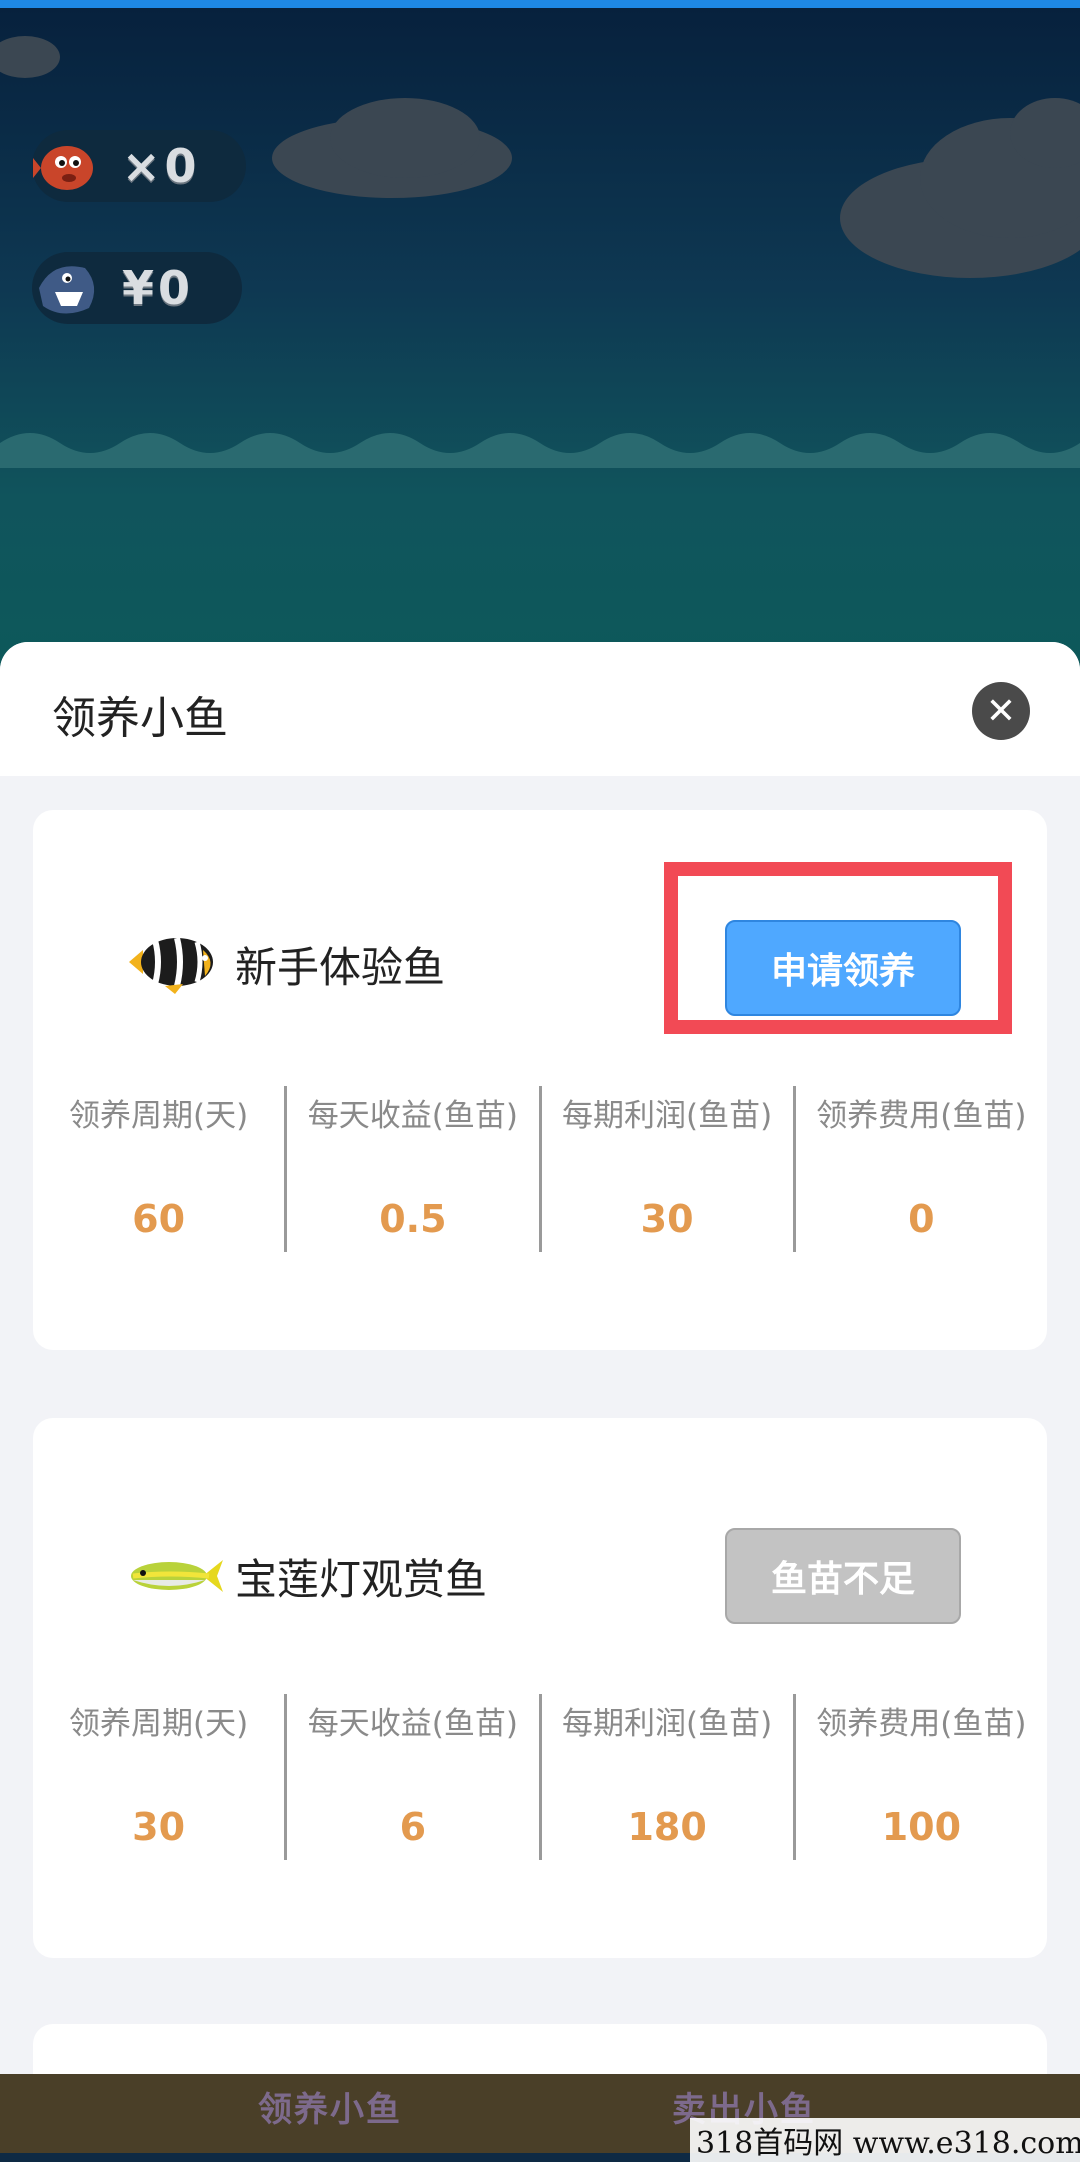 This screenshot has height=2162, width=1080. What do you see at coordinates (540, 450) in the screenshot?
I see `wave-line` at bounding box center [540, 450].